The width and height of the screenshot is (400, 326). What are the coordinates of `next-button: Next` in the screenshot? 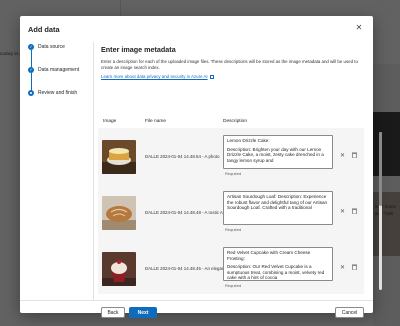 It's located at (143, 312).